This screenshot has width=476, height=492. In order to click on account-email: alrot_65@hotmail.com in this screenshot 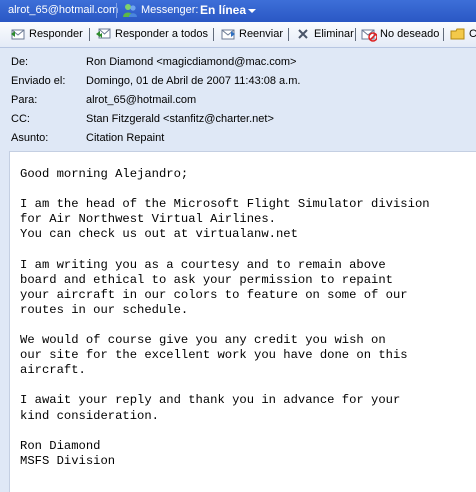, I will do `click(63, 10)`.